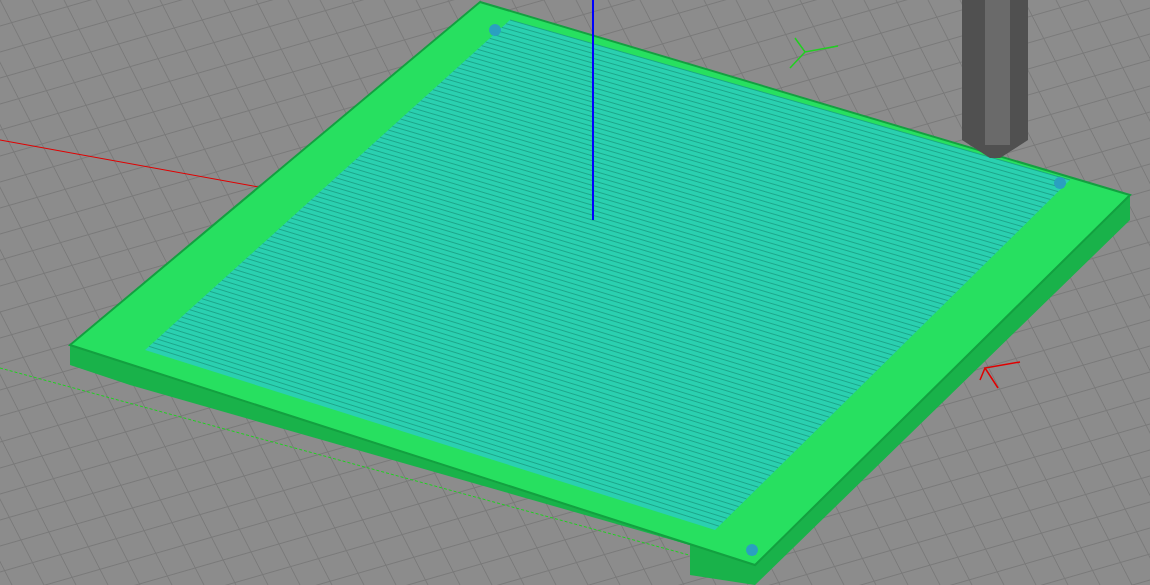 Image resolution: width=1150 pixels, height=585 pixels. What do you see at coordinates (1000, 375) in the screenshot?
I see `x-axis-marker-icon` at bounding box center [1000, 375].